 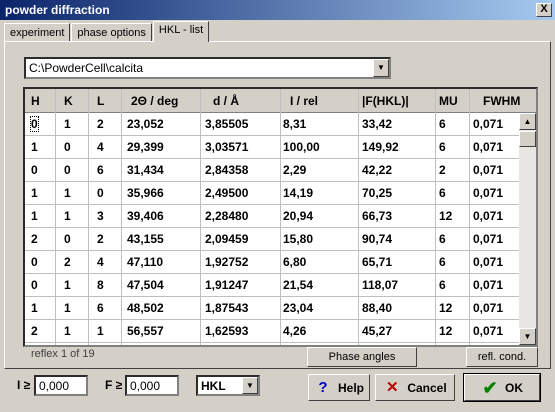 I want to click on scroll-down-icon: ▼, so click(x=527, y=336).